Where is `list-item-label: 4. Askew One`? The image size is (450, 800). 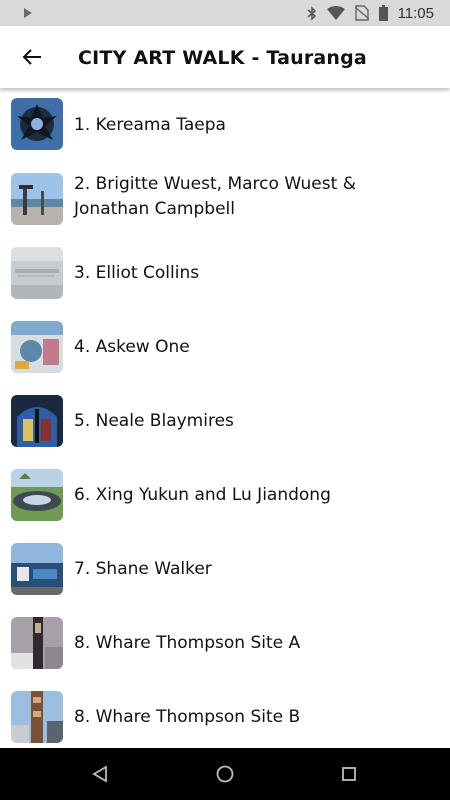
list-item-label: 4. Askew One is located at coordinates (132, 346).